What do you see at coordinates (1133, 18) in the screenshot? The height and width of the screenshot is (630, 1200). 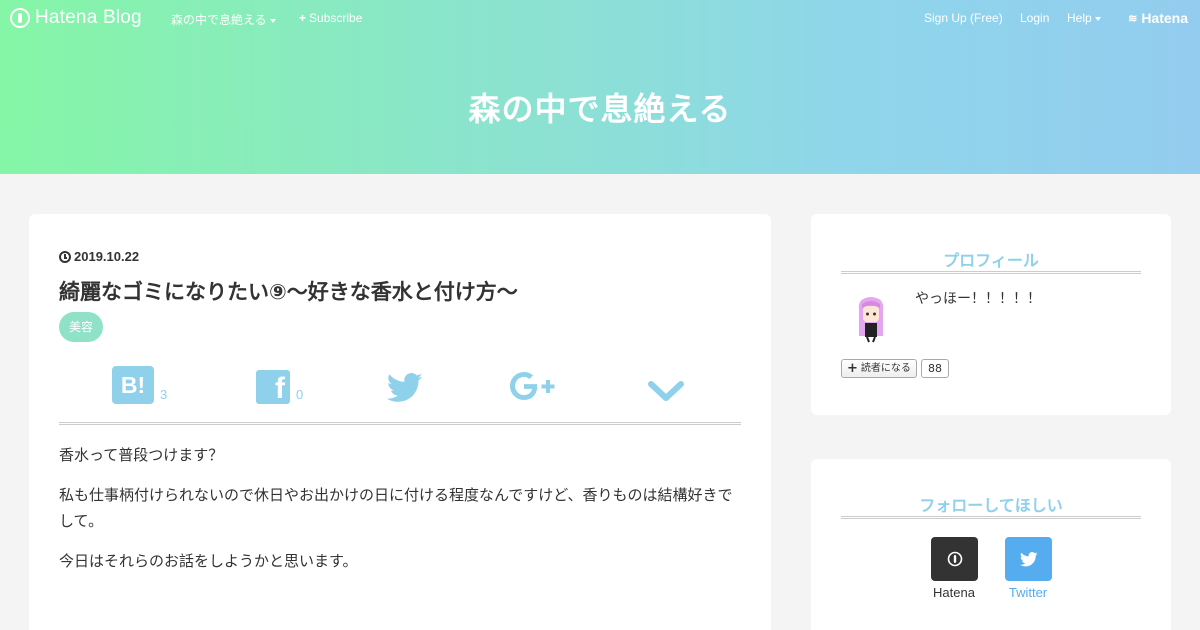 I see `hatena-mark-icon: ≋` at bounding box center [1133, 18].